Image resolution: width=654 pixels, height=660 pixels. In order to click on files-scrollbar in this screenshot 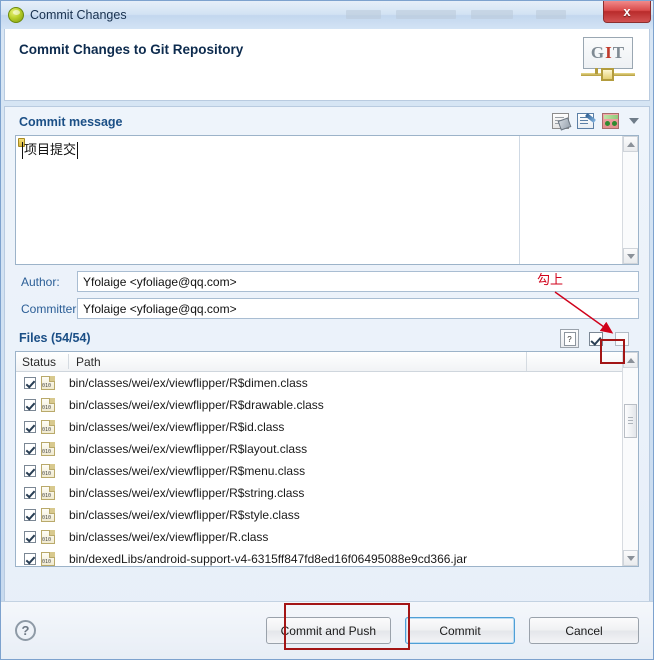, I will do `click(630, 459)`.